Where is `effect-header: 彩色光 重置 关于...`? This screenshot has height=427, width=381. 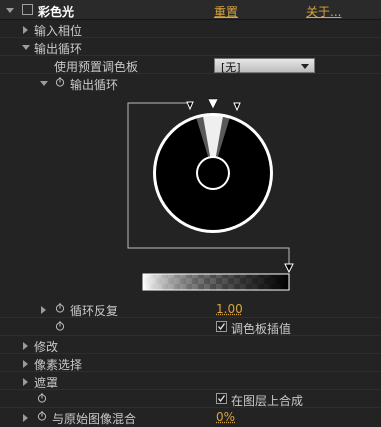 effect-header: 彩色光 重置 关于... is located at coordinates (190, 10).